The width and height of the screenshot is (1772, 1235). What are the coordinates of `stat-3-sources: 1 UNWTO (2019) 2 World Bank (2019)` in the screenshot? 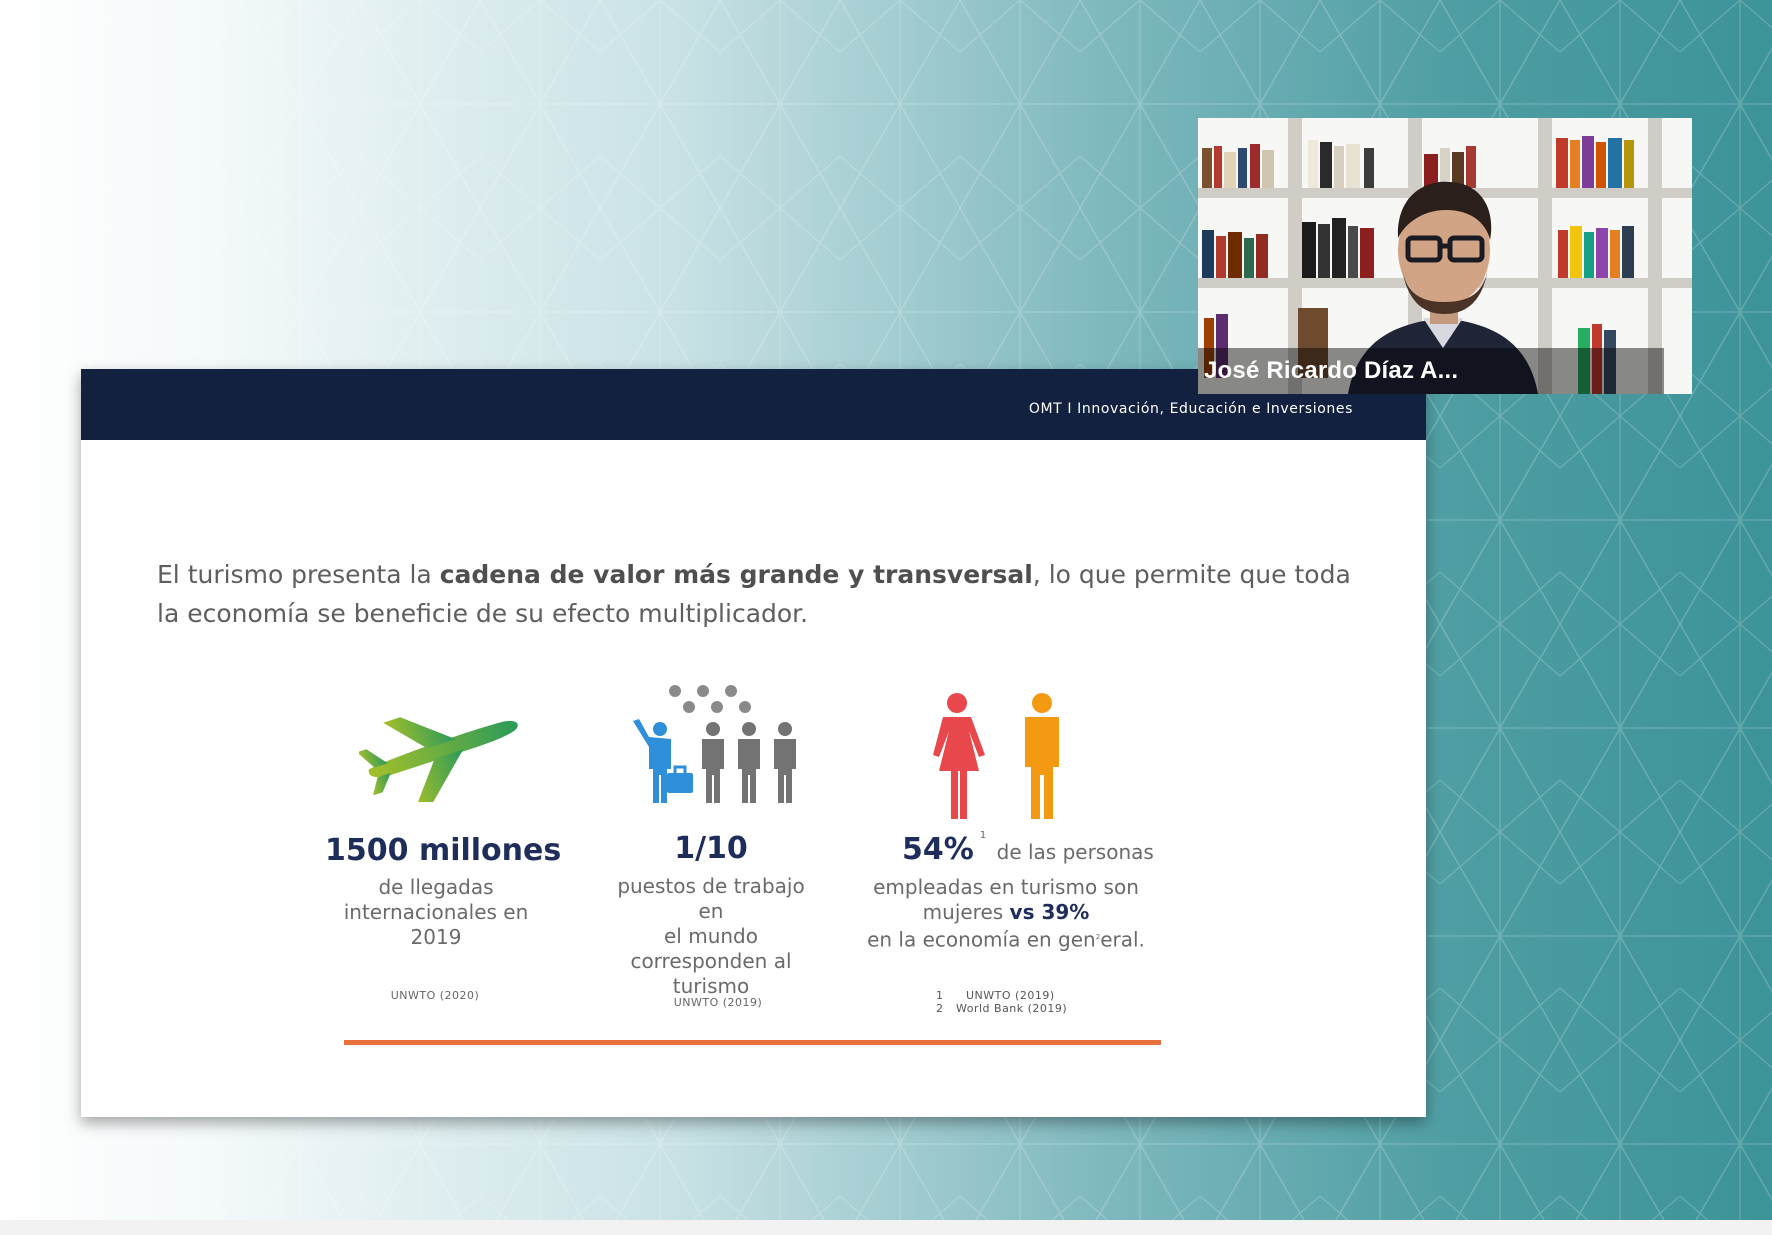 It's located at (1046, 1002).